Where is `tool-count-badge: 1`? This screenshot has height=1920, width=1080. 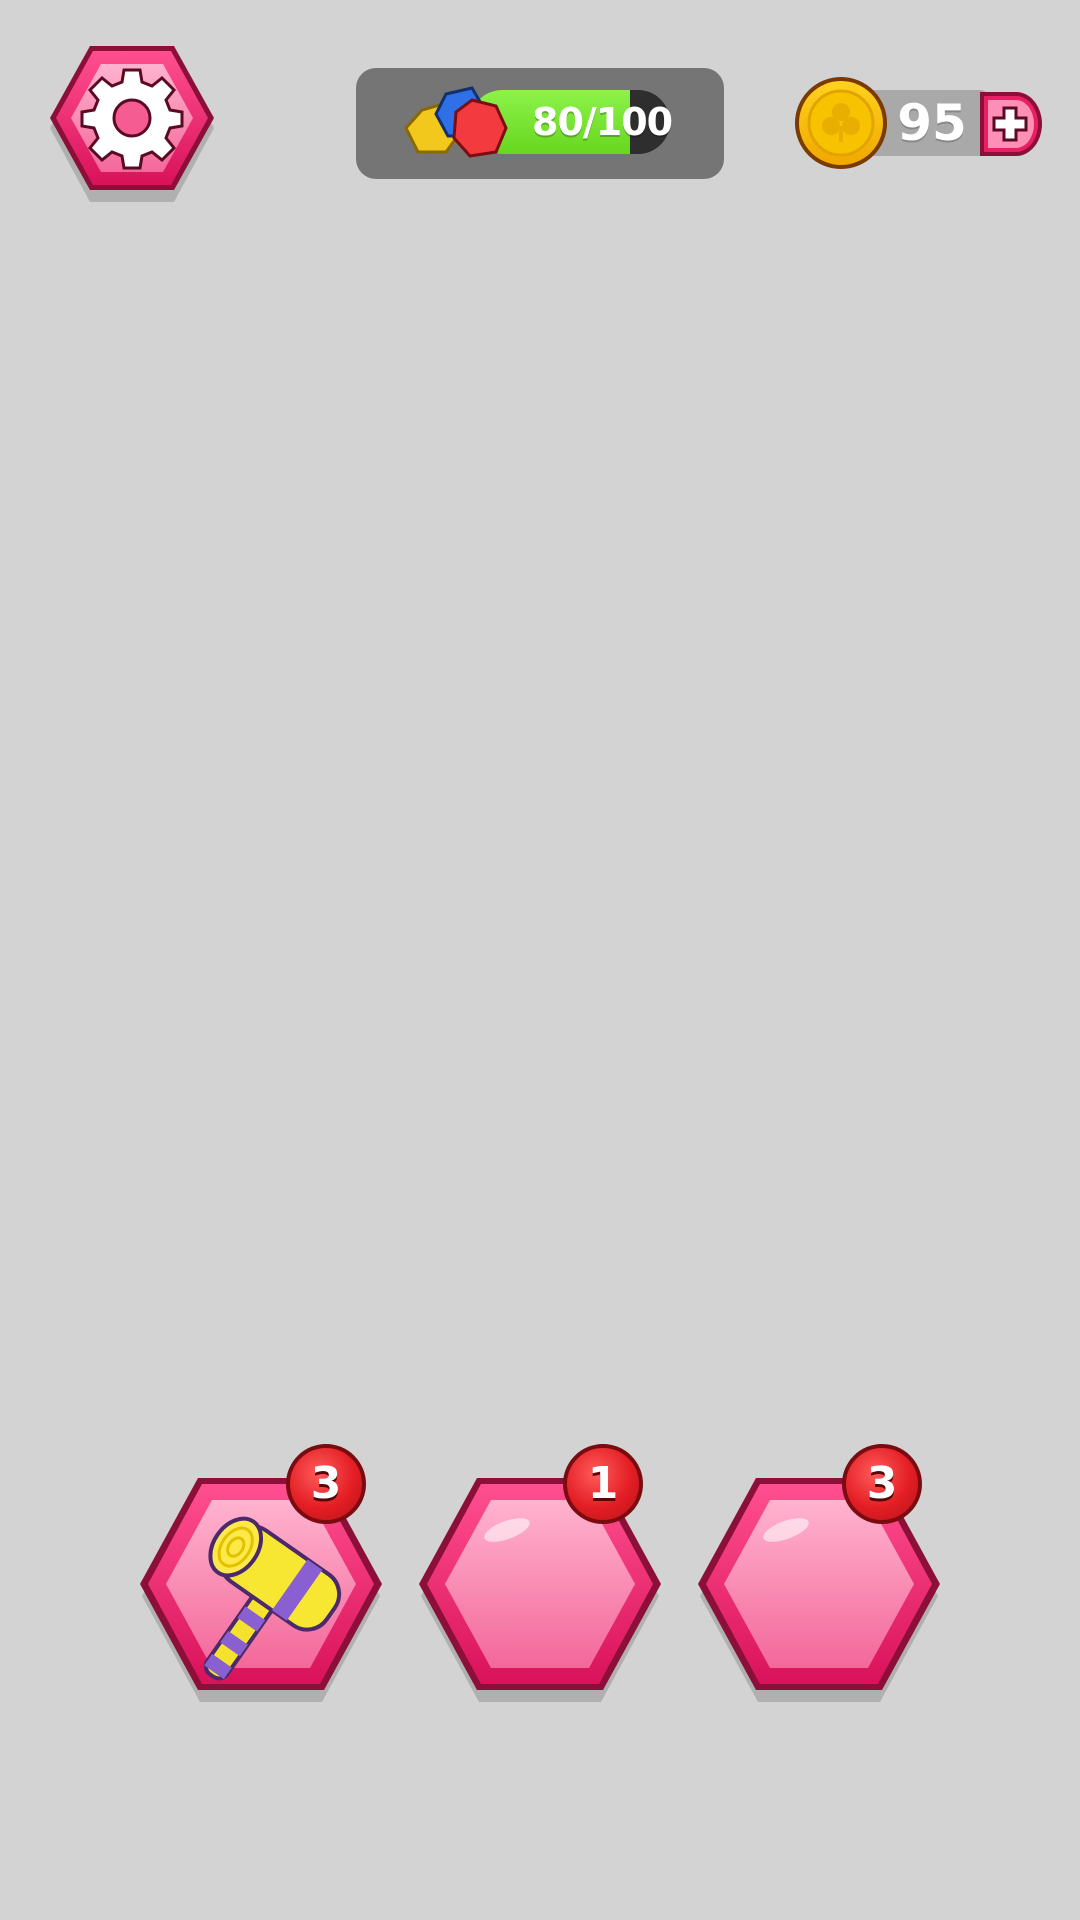
tool-count-badge: 1 is located at coordinates (603, 1484).